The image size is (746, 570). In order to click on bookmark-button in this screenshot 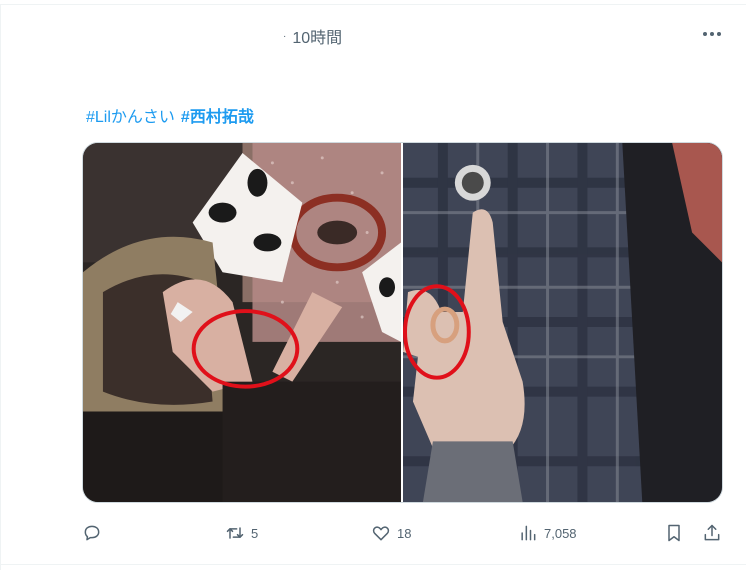, I will do `click(674, 533)`.